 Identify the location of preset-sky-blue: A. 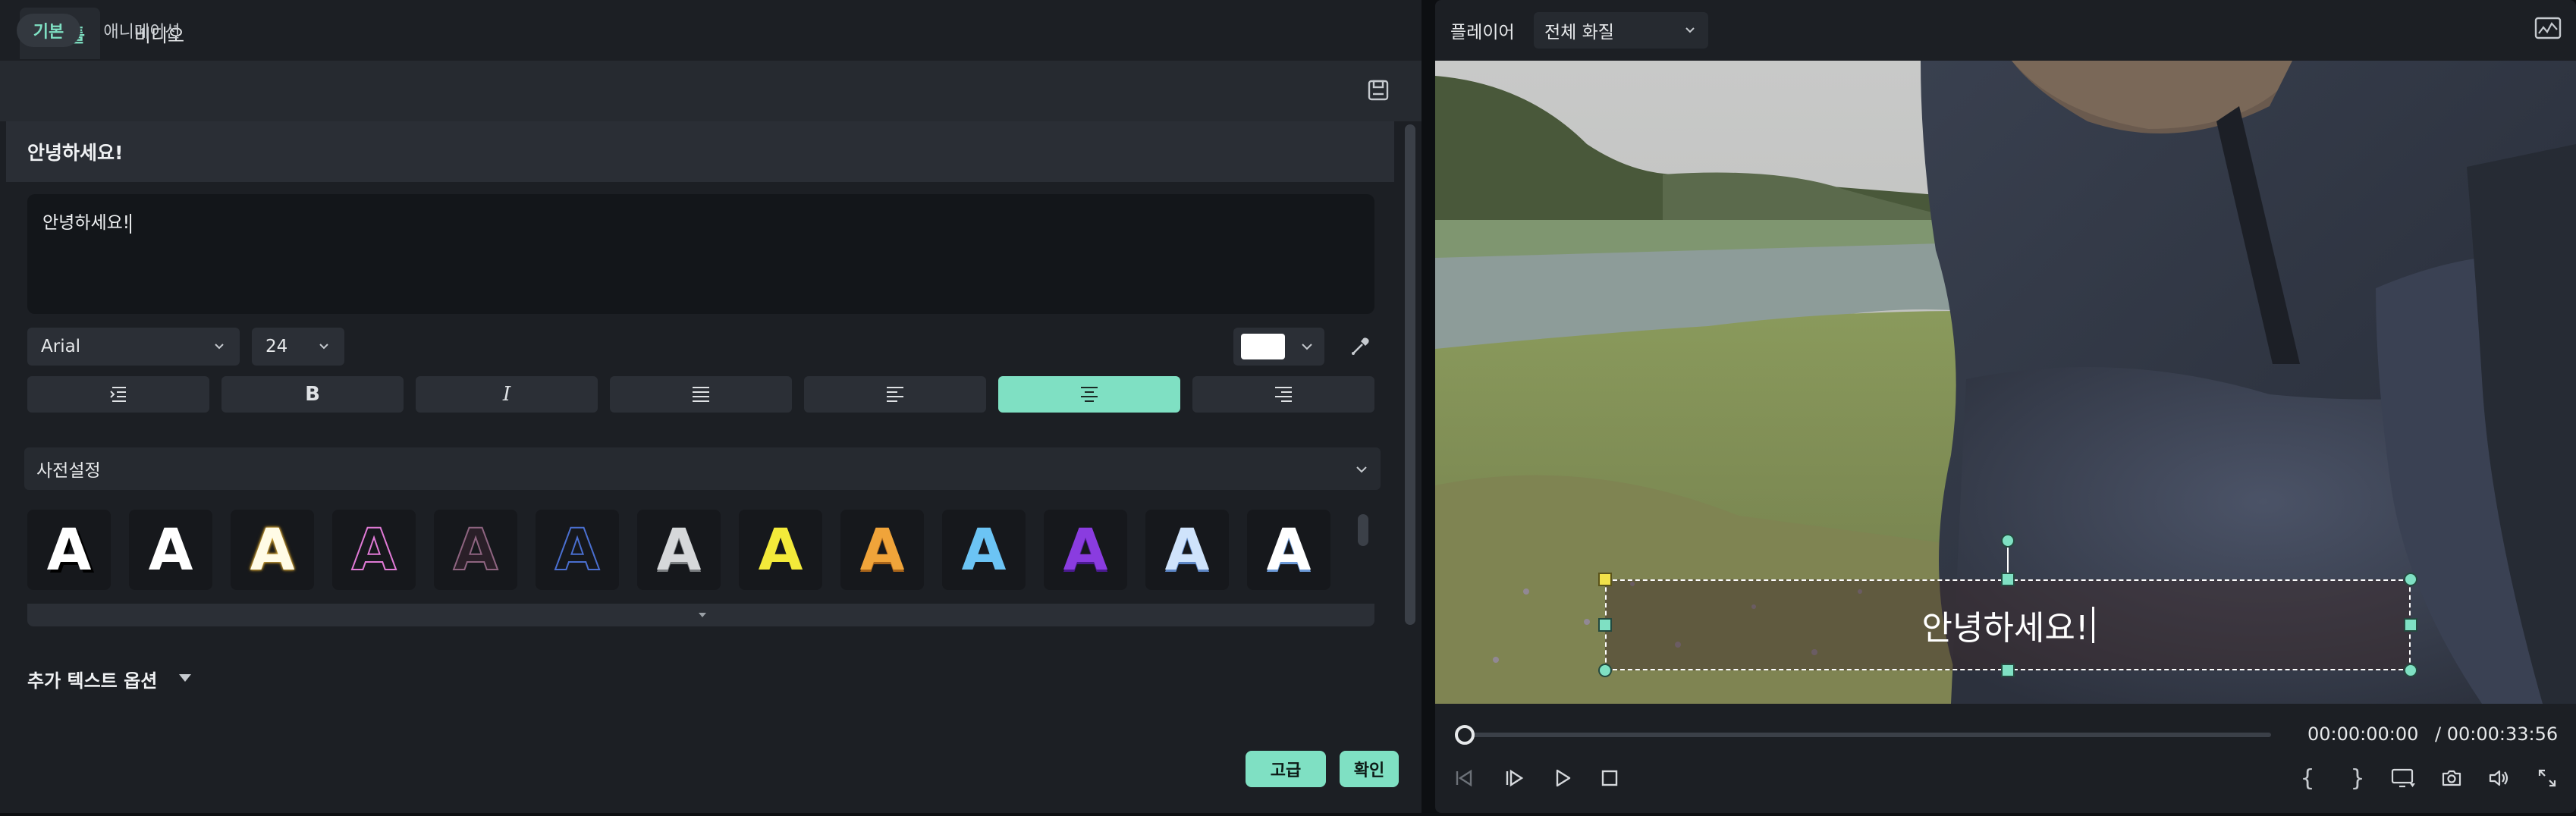
(984, 550).